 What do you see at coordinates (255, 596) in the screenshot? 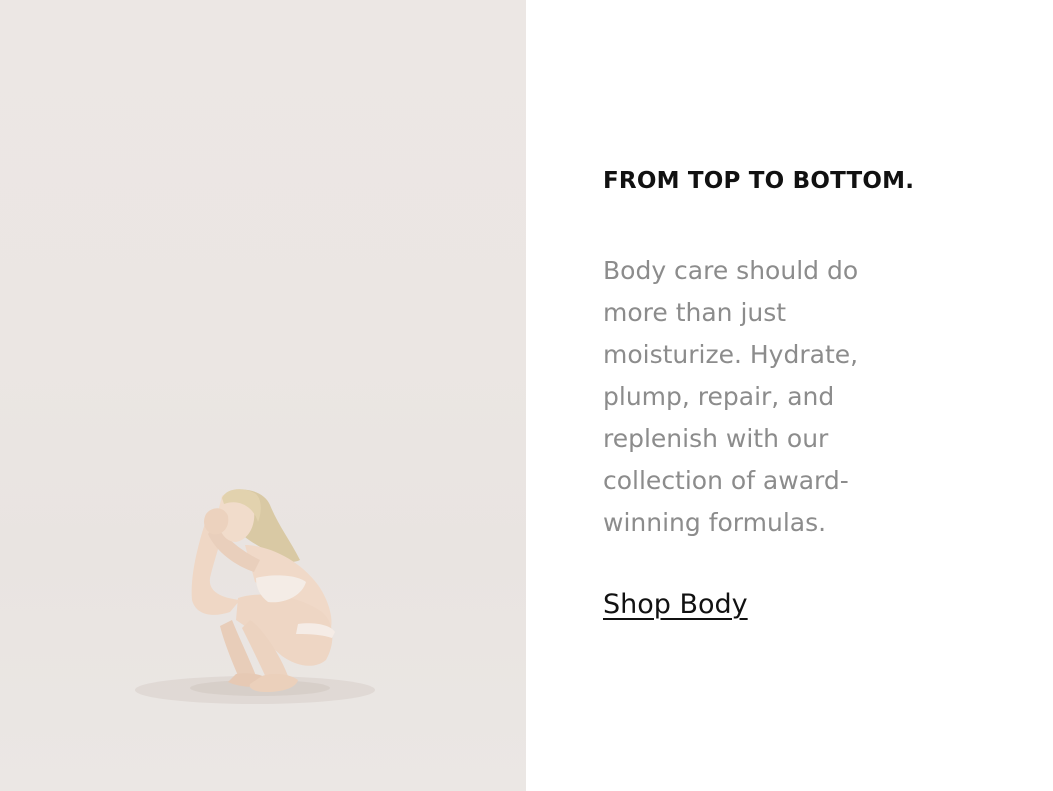
I see `model-illustration` at bounding box center [255, 596].